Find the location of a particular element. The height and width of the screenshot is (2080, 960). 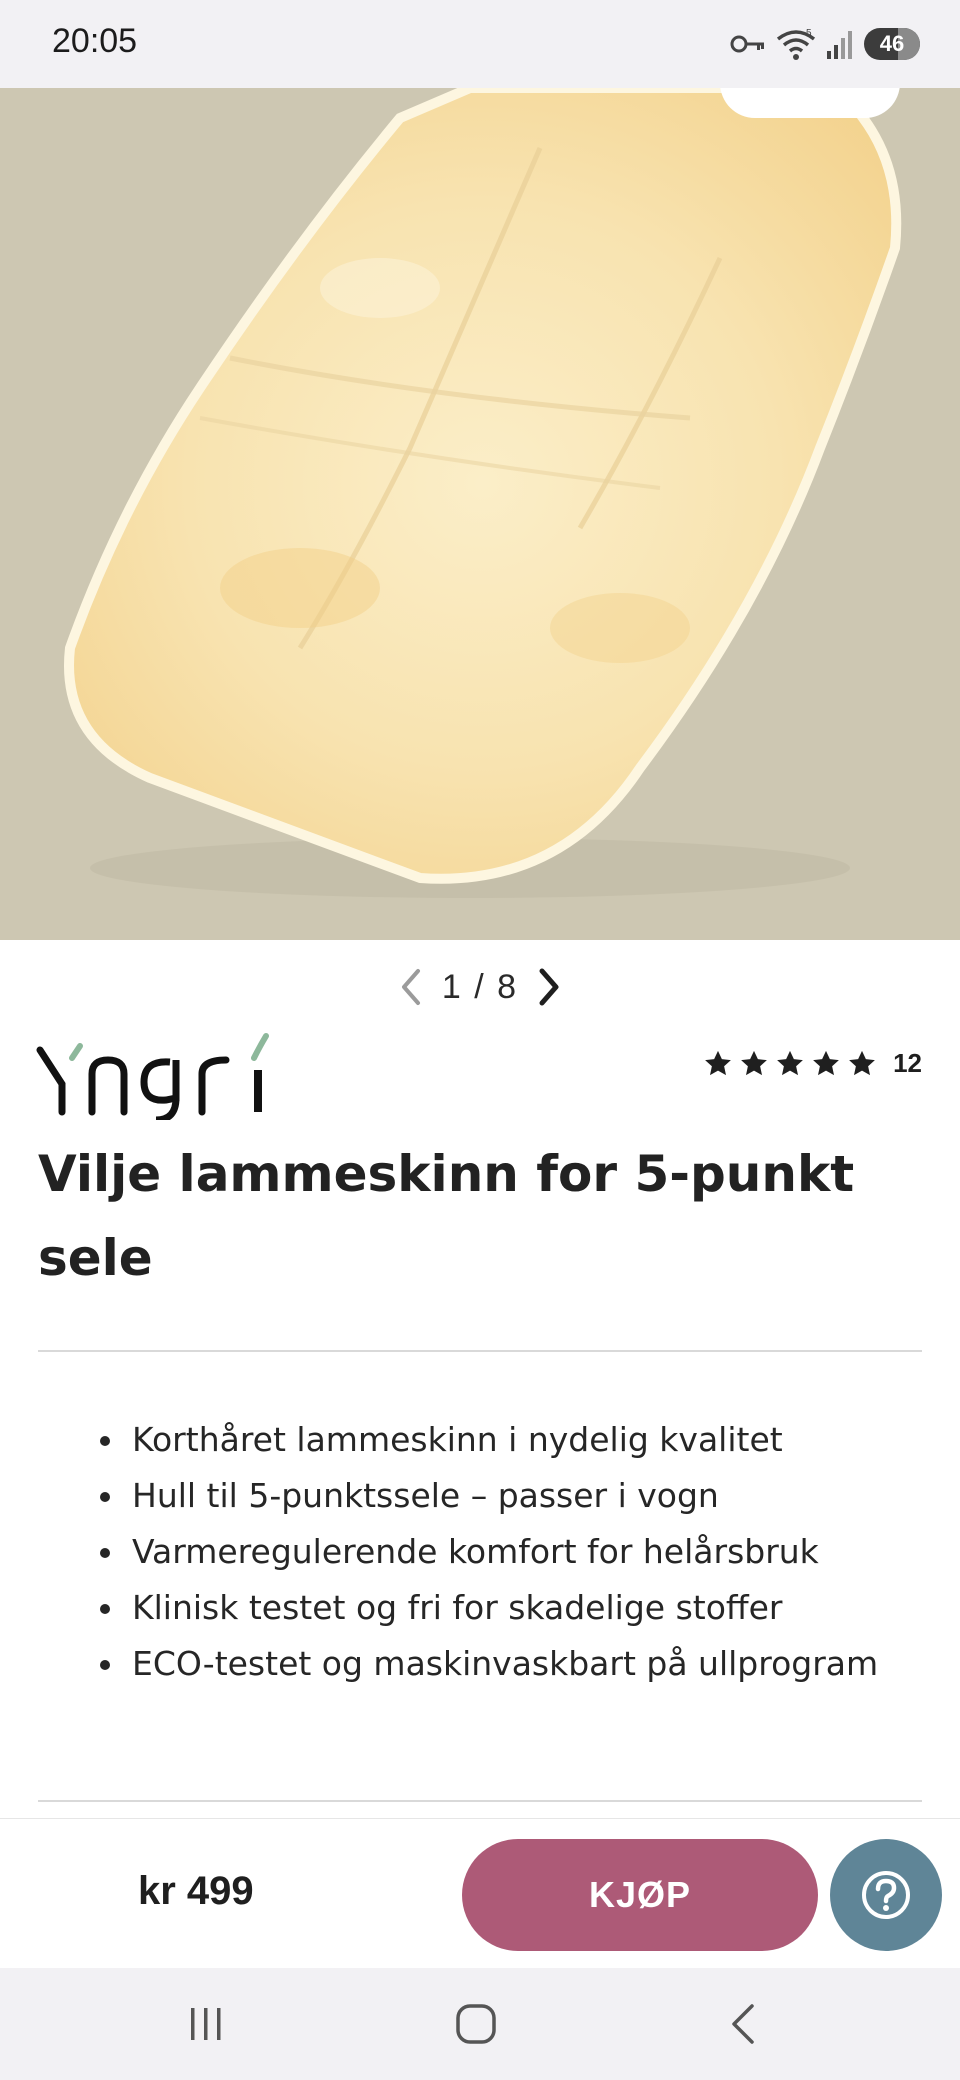

key-icon is located at coordinates (747, 44).